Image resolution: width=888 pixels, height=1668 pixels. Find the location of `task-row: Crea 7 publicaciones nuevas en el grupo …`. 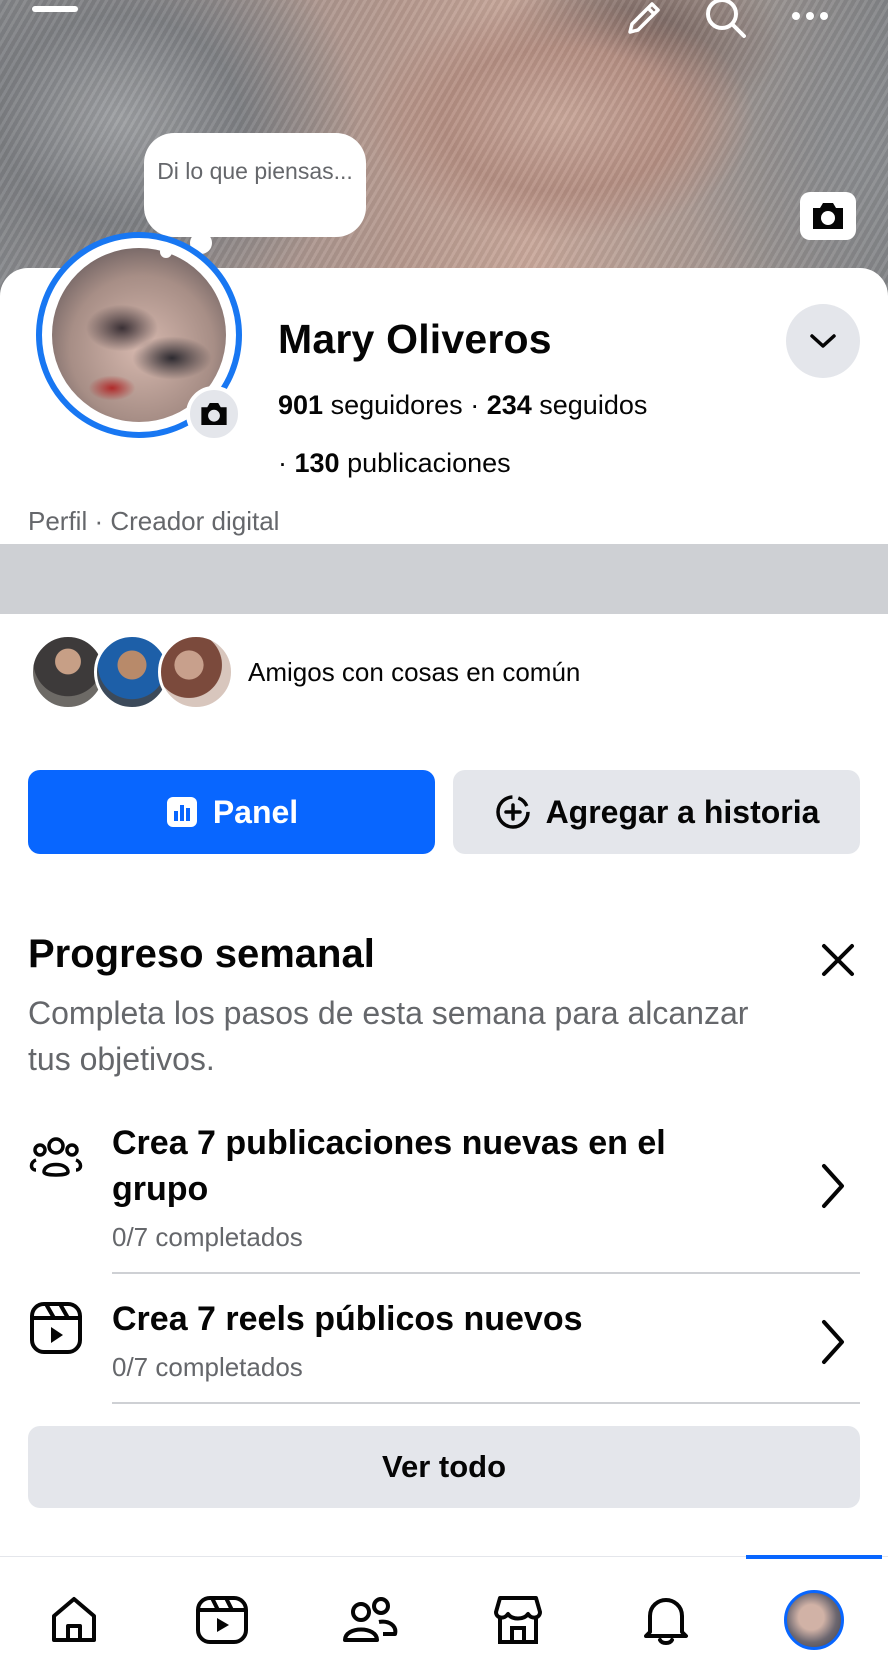

task-row: Crea 7 publicaciones nuevas en el grupo … is located at coordinates (444, 1190).